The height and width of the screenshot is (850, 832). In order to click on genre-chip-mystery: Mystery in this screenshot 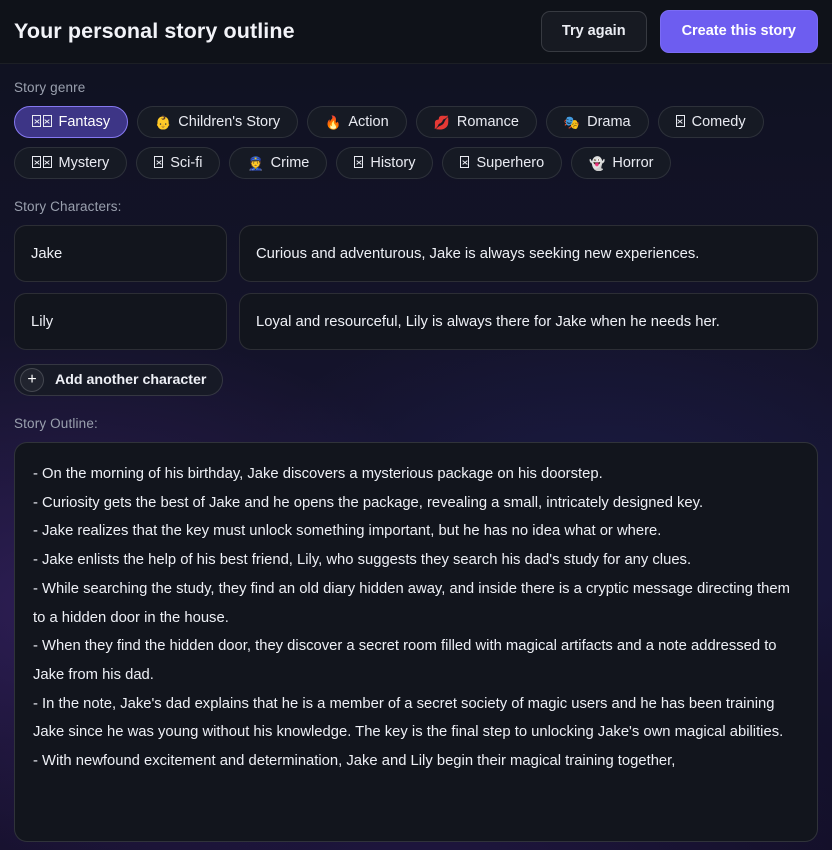, I will do `click(71, 163)`.